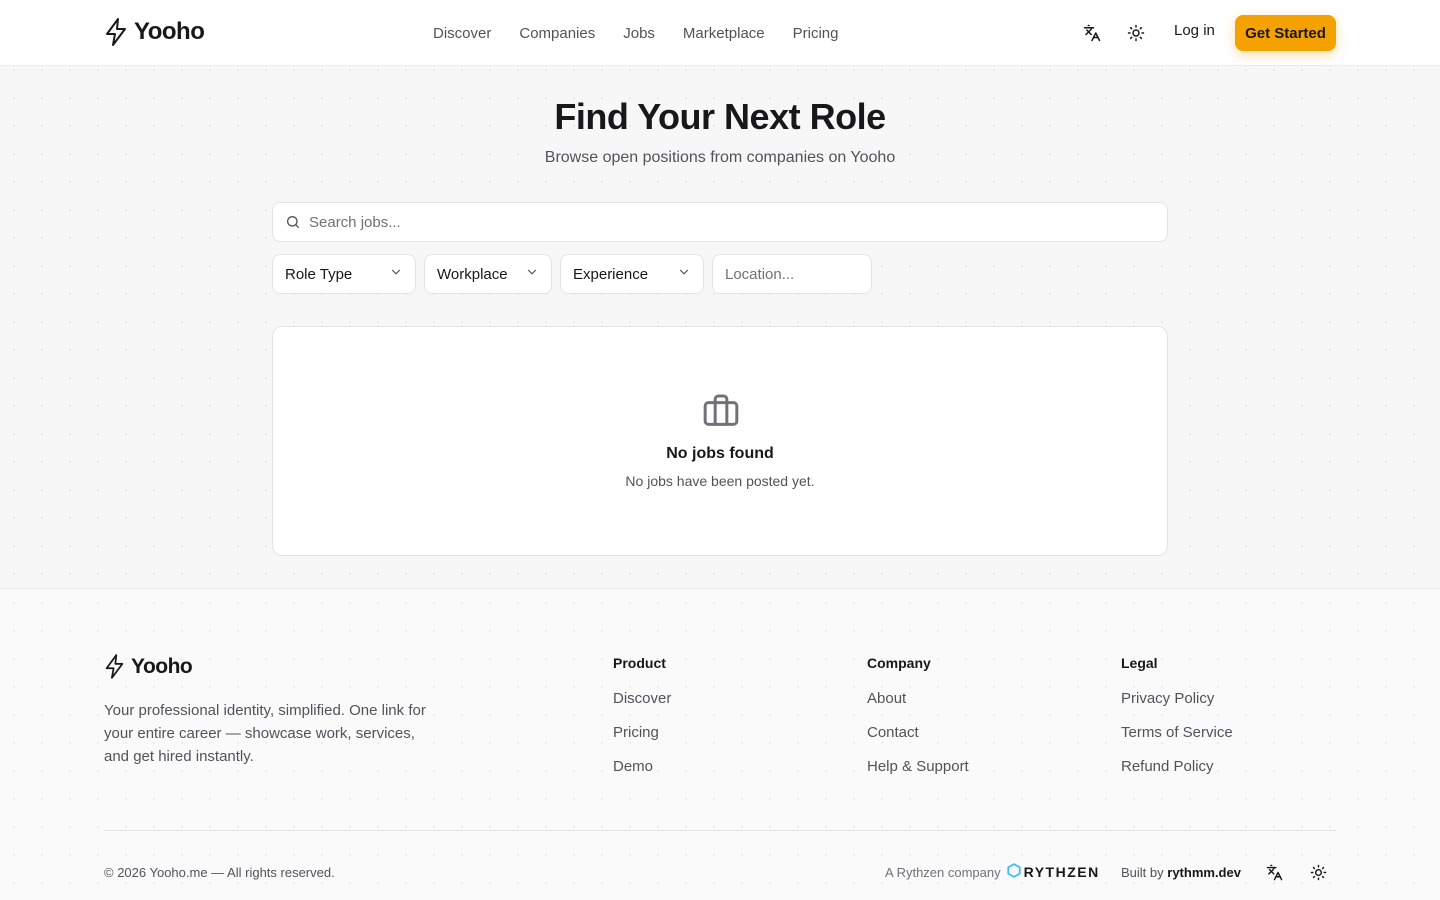  Describe the element at coordinates (642, 733) in the screenshot. I see `footer-link-pricing: Pricing` at that location.